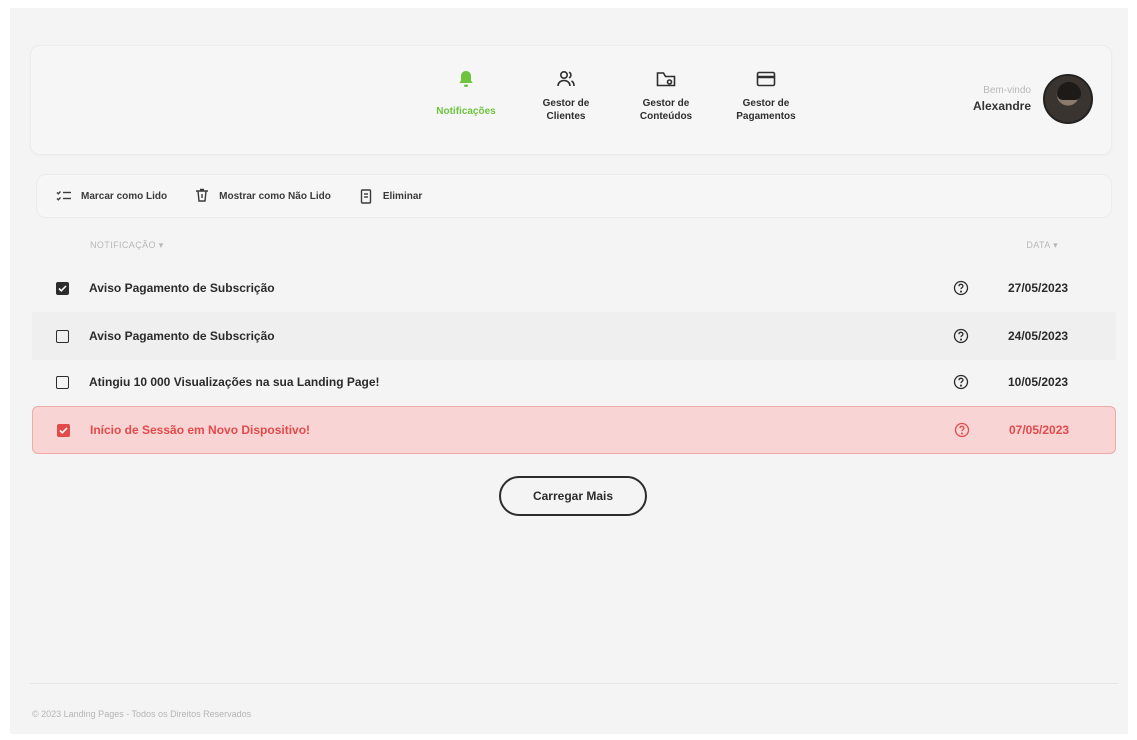  What do you see at coordinates (275, 196) in the screenshot?
I see `mark-unread-label: Mostrar como Não Lido` at bounding box center [275, 196].